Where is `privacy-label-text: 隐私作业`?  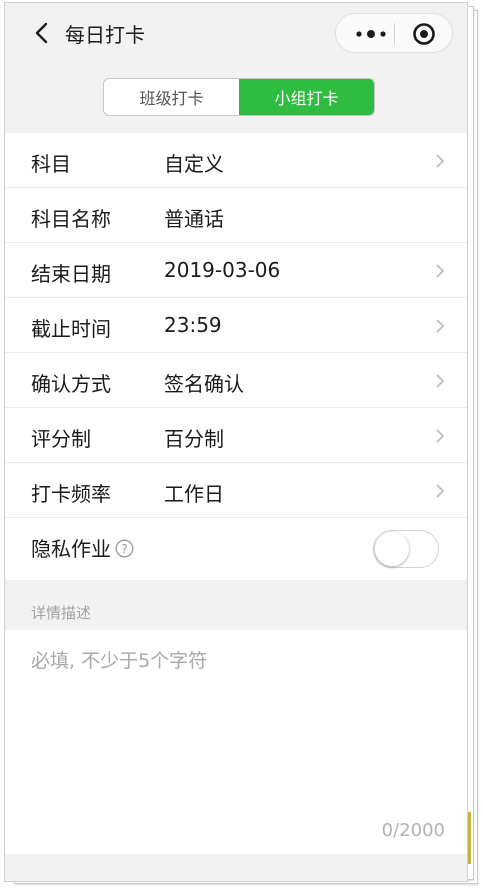 privacy-label-text: 隐私作业 is located at coordinates (71, 549).